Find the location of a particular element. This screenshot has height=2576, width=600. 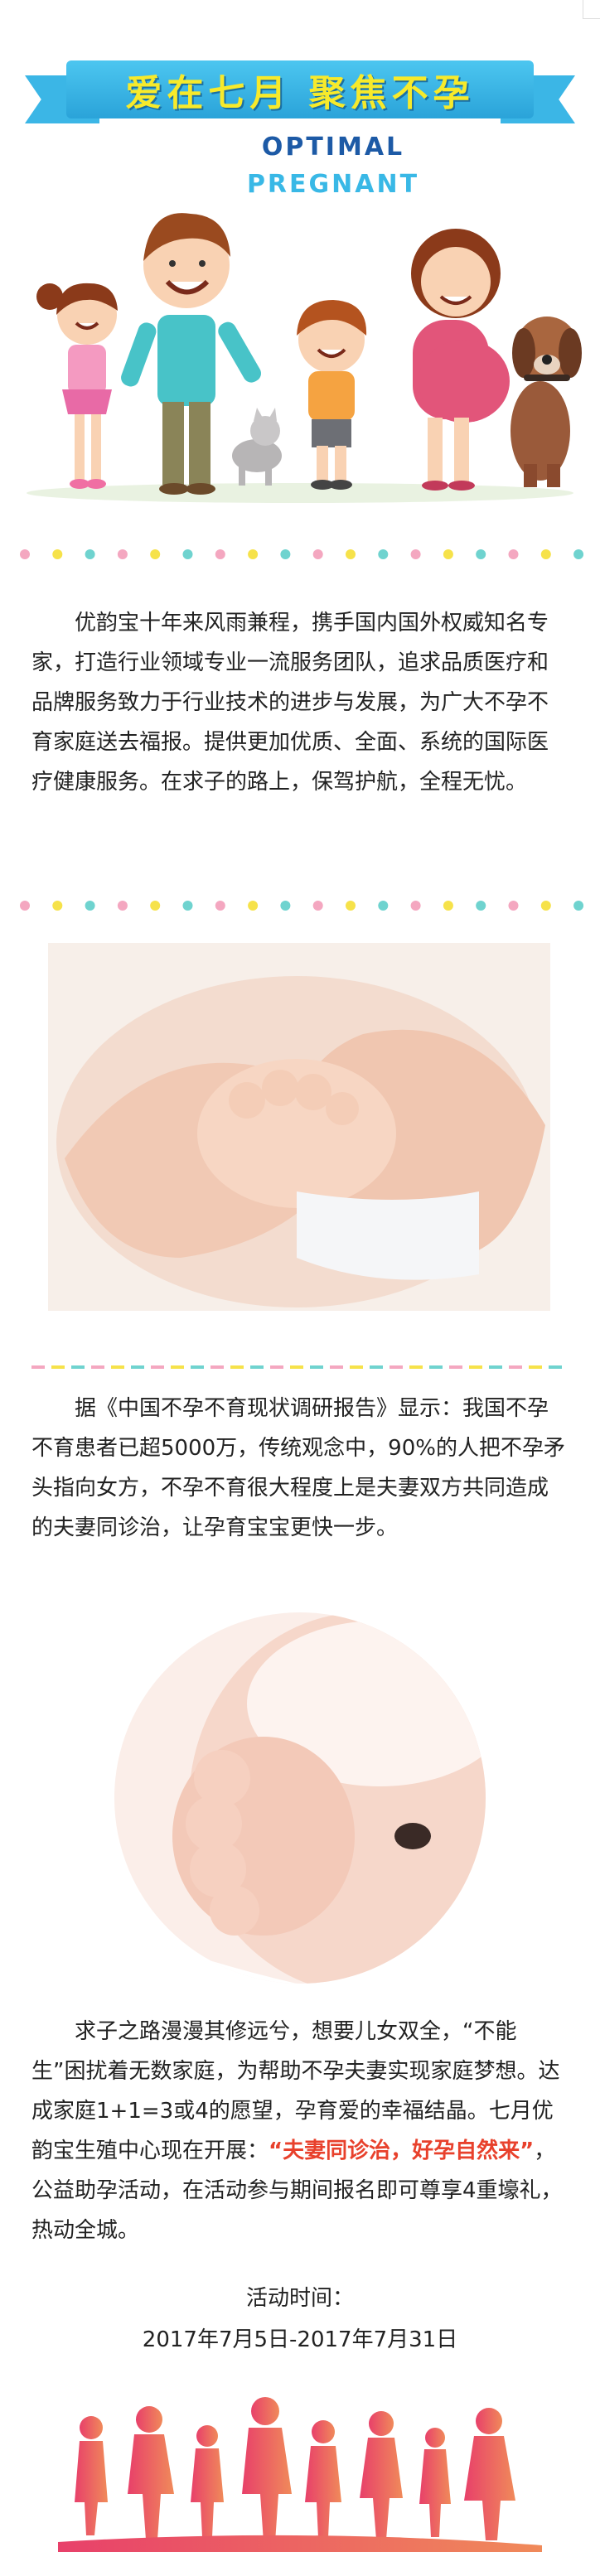

campaign-highlight: “夫妻同诊治，好孕自然来” is located at coordinates (402, 2151).